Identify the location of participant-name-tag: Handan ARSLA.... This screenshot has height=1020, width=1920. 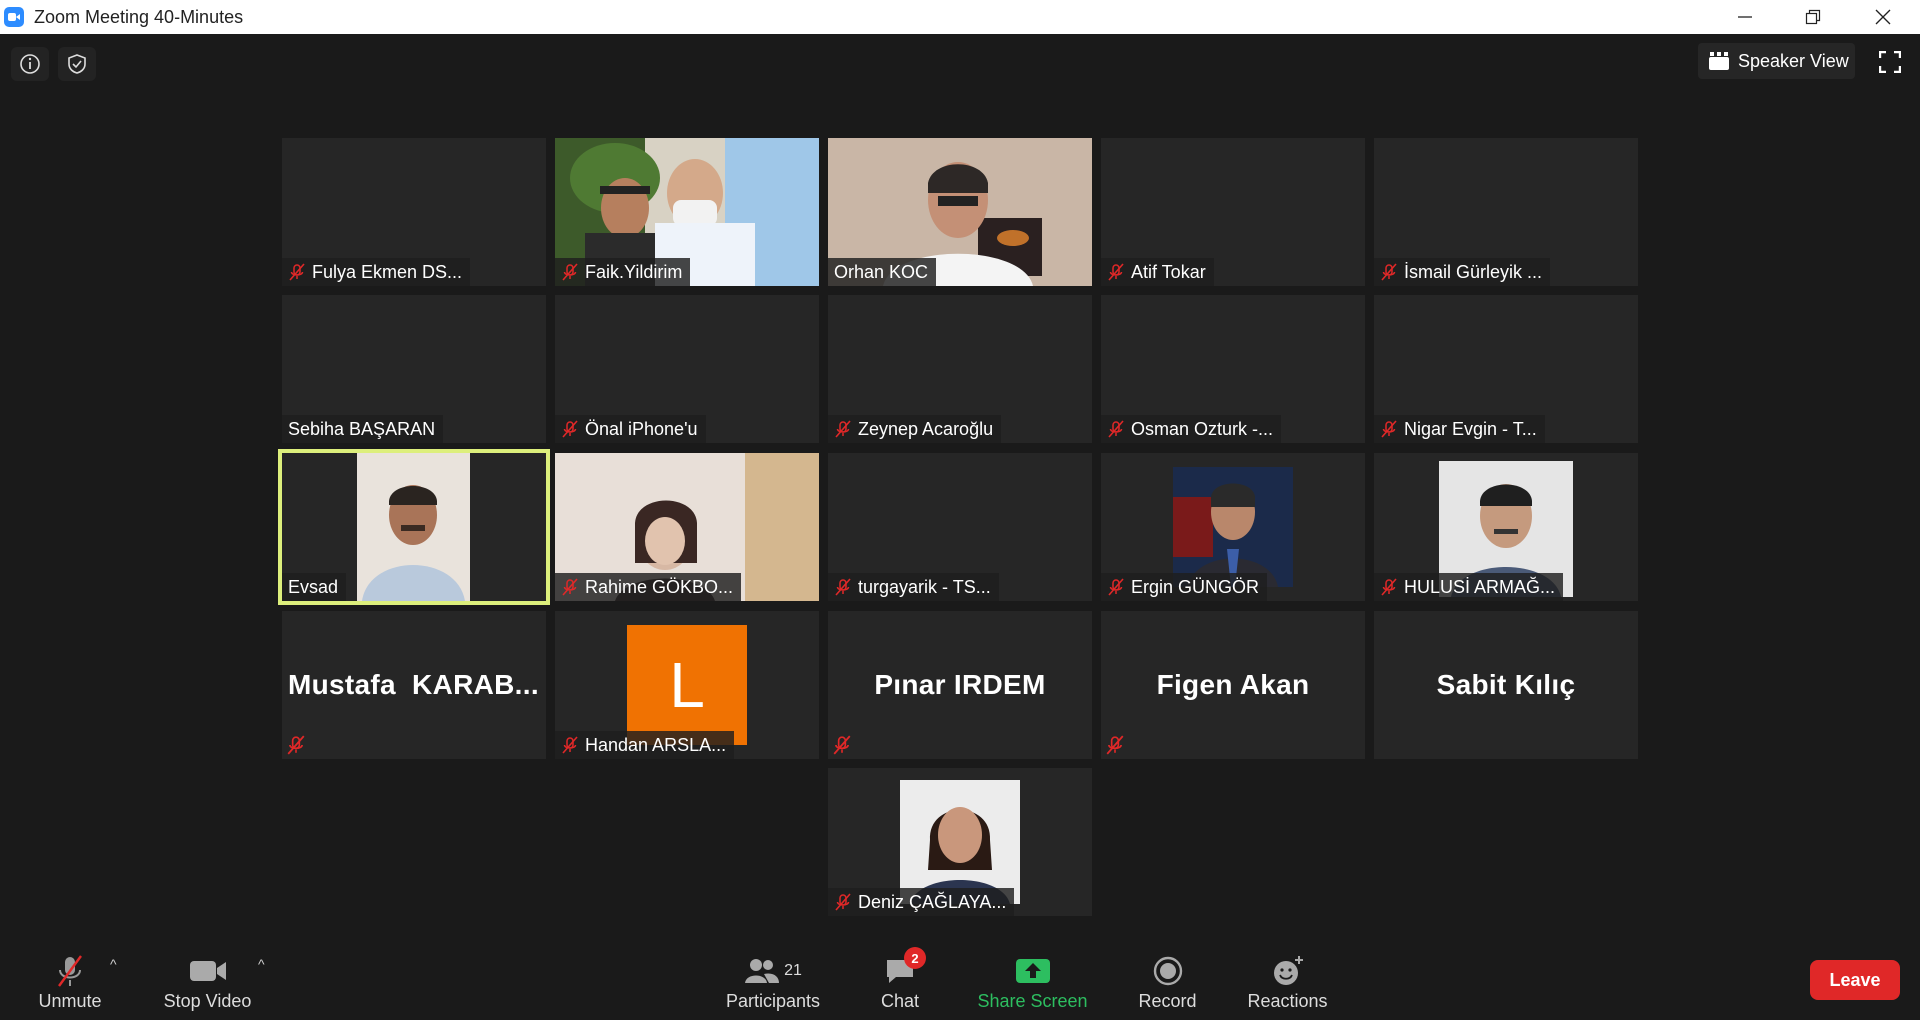
(645, 745).